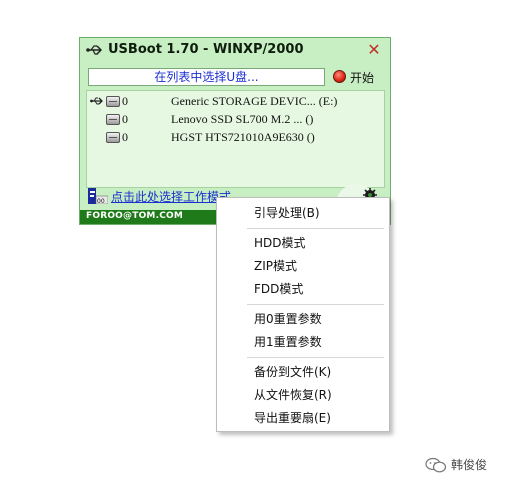 Image resolution: width=518 pixels, height=489 pixels. What do you see at coordinates (254, 101) in the screenshot?
I see `device-name: Generic STORAGE DEVIC... (E:)` at bounding box center [254, 101].